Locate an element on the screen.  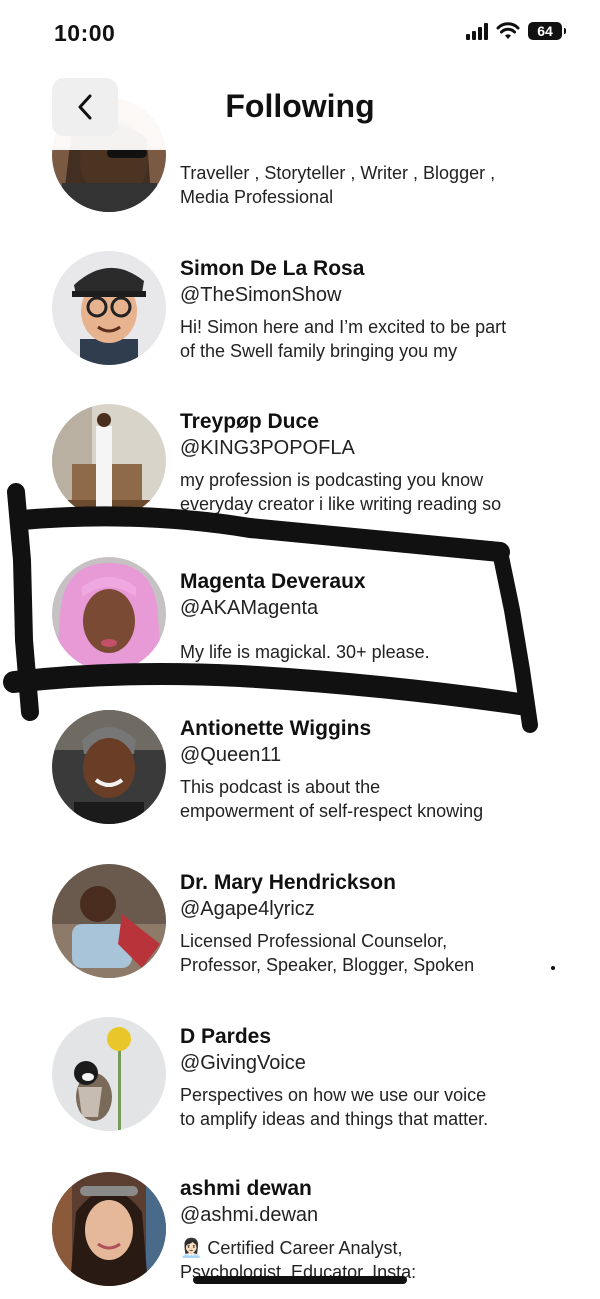
user-name: ashmi dewan is located at coordinates (246, 1189).